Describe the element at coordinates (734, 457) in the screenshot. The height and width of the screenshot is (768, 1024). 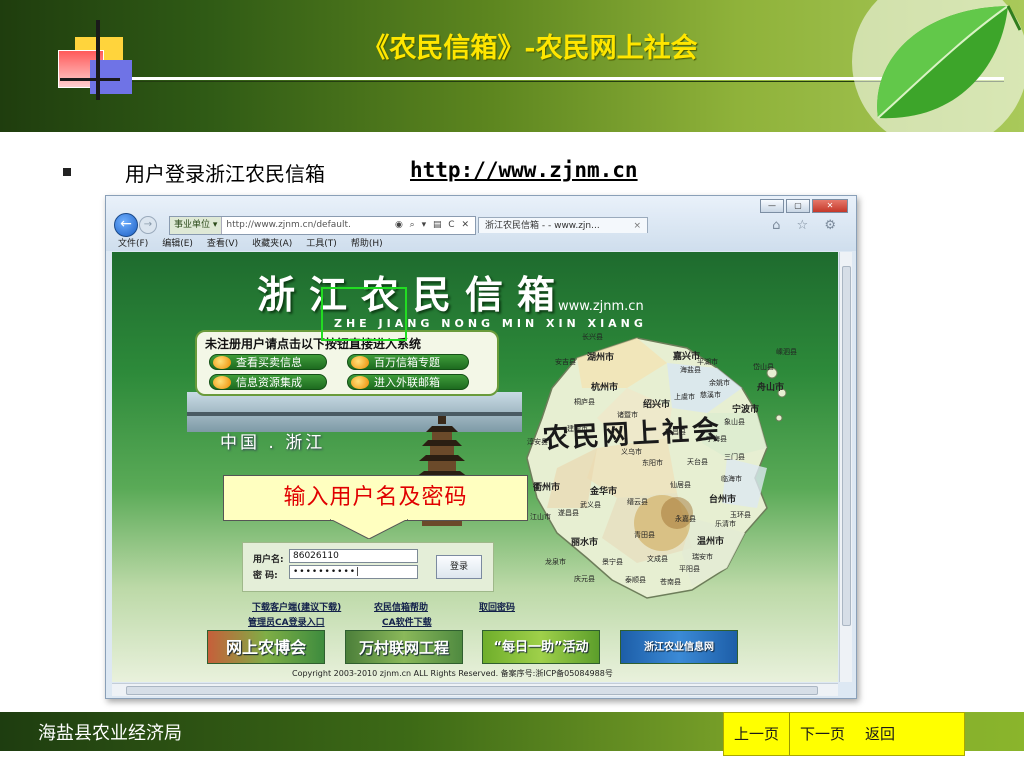
I see `map-label-sanmen: 三门县` at that location.